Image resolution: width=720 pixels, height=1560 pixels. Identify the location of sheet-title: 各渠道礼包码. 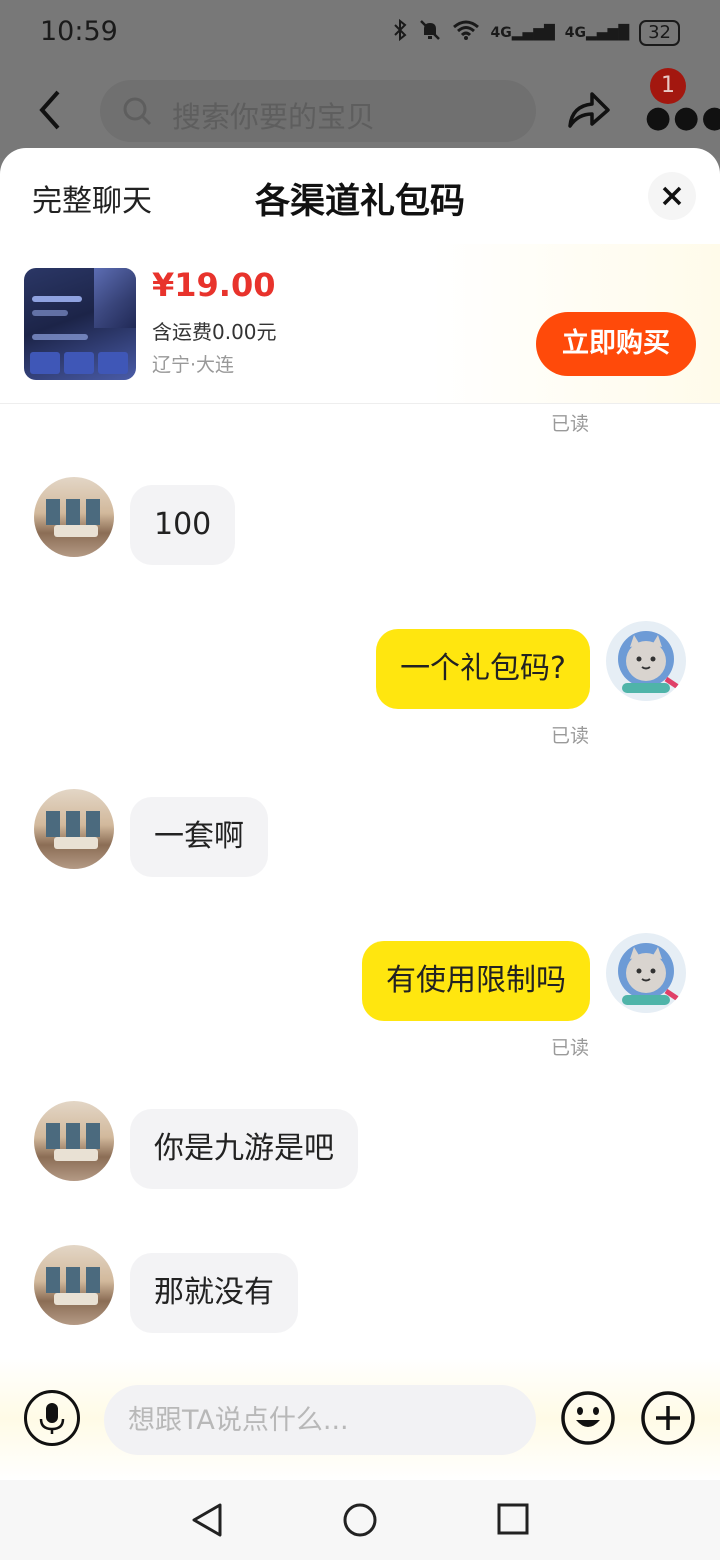
(359, 202).